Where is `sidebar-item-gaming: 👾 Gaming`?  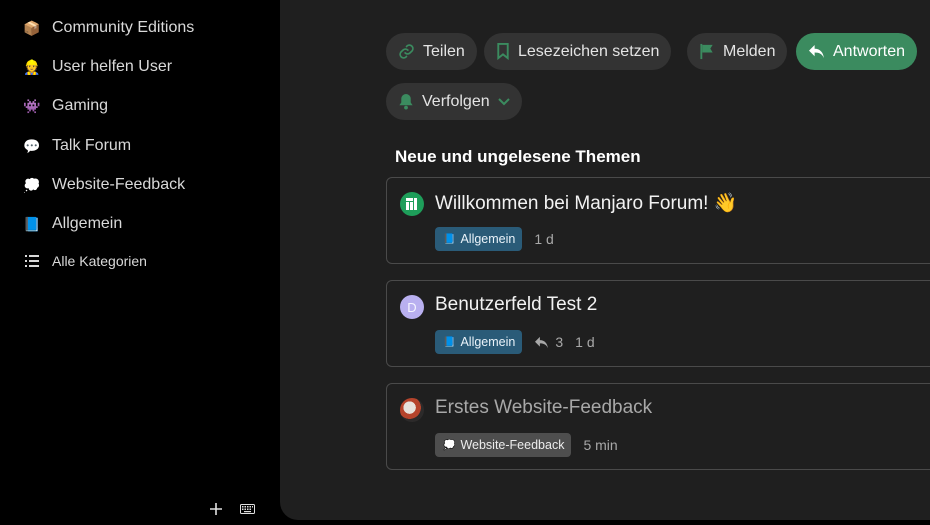 sidebar-item-gaming: 👾 Gaming is located at coordinates (65, 106).